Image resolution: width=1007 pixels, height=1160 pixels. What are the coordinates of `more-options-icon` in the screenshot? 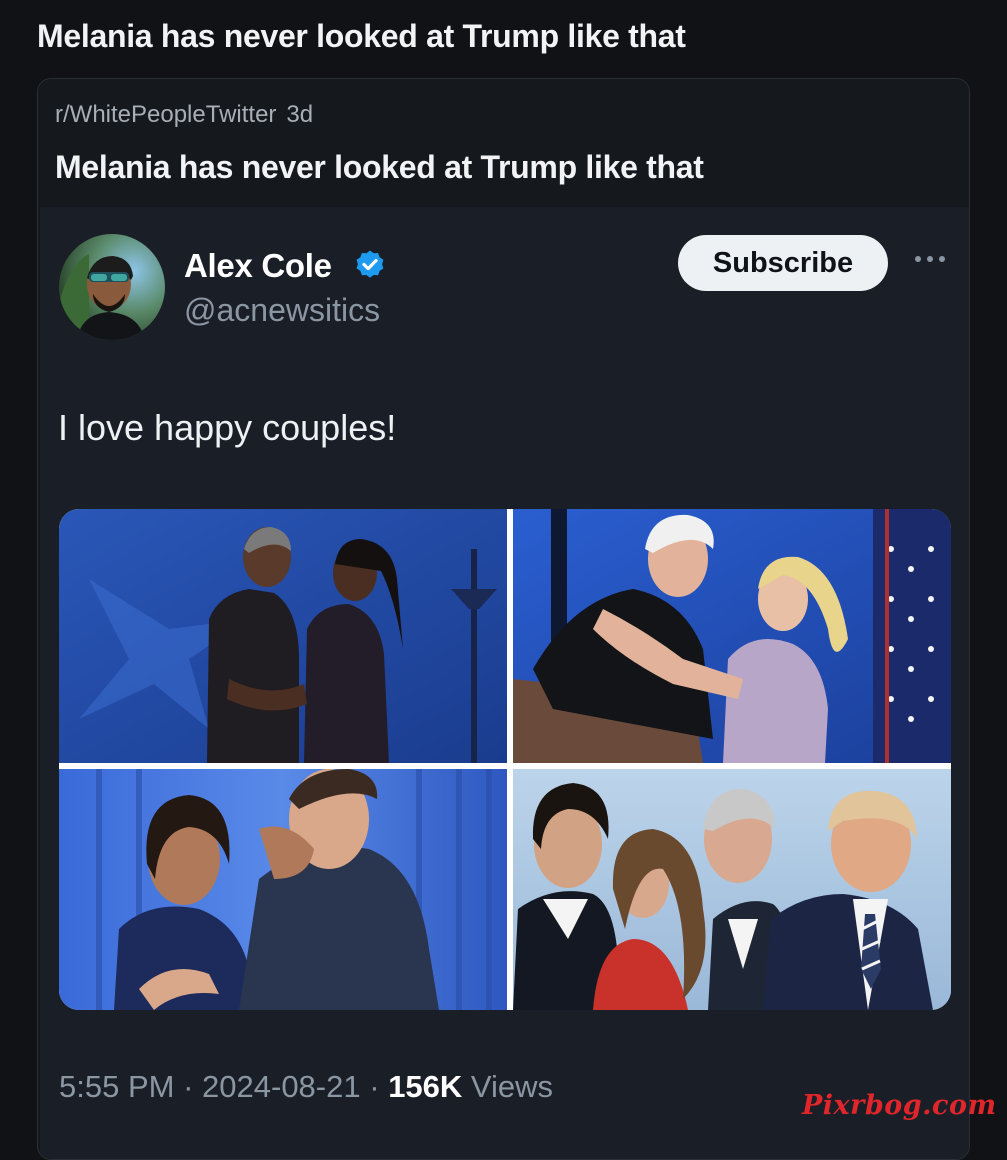 It's located at (930, 259).